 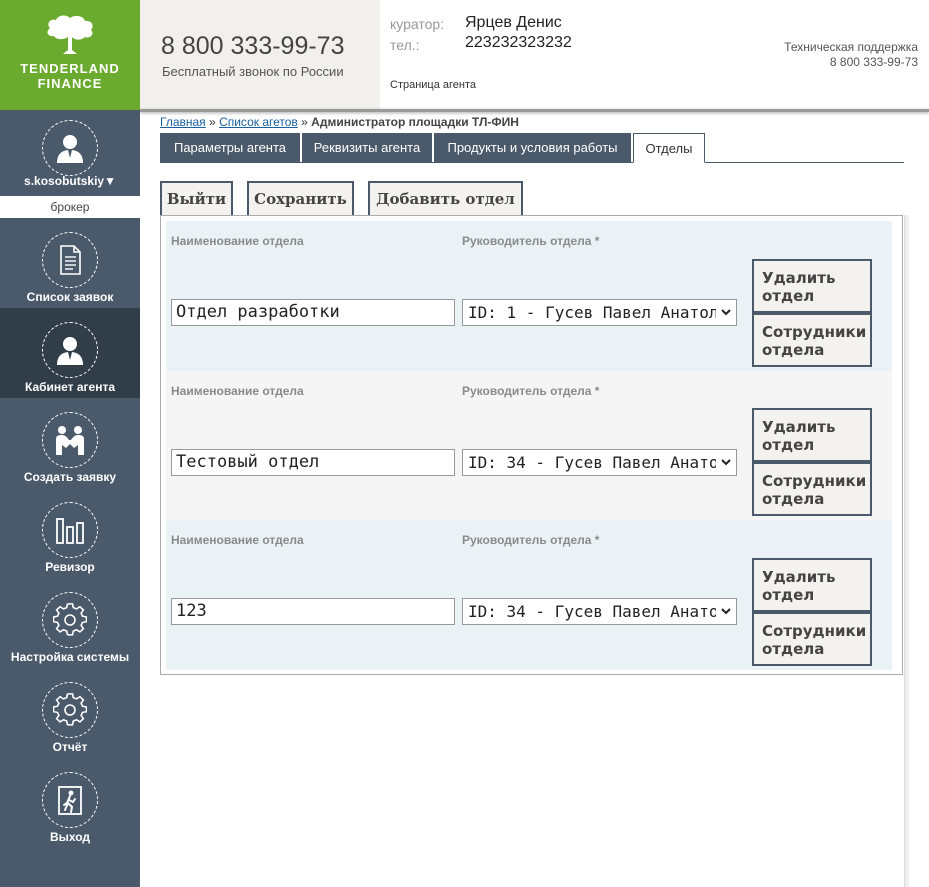 I want to click on hotline-phone: 8 800 333-99-73, so click(x=253, y=46).